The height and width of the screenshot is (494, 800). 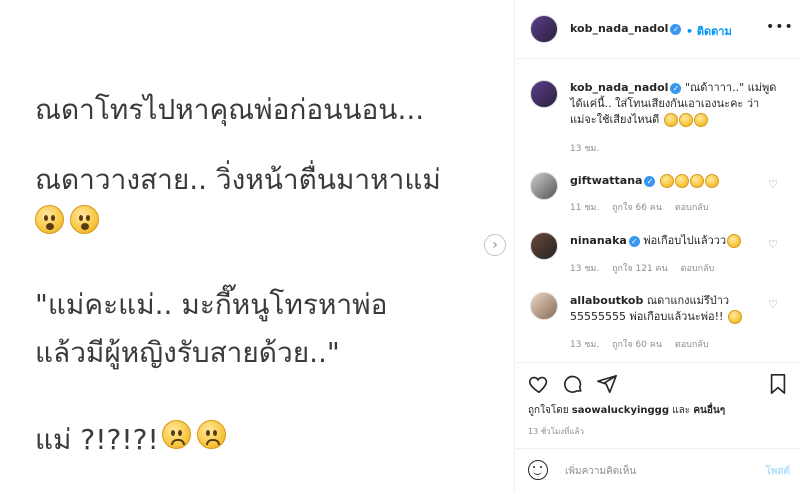 I want to click on emoji-picker-icon, so click(x=538, y=470).